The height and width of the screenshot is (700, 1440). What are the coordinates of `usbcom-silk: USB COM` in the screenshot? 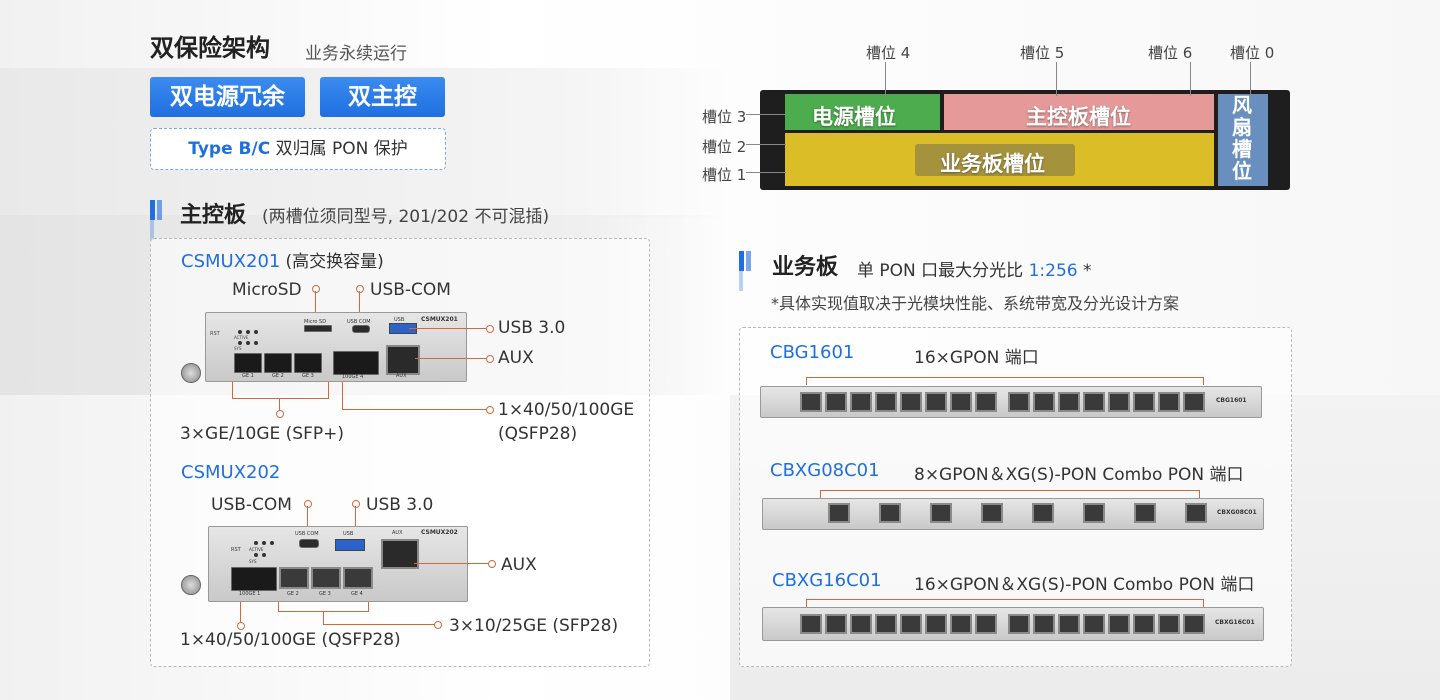 It's located at (307, 534).